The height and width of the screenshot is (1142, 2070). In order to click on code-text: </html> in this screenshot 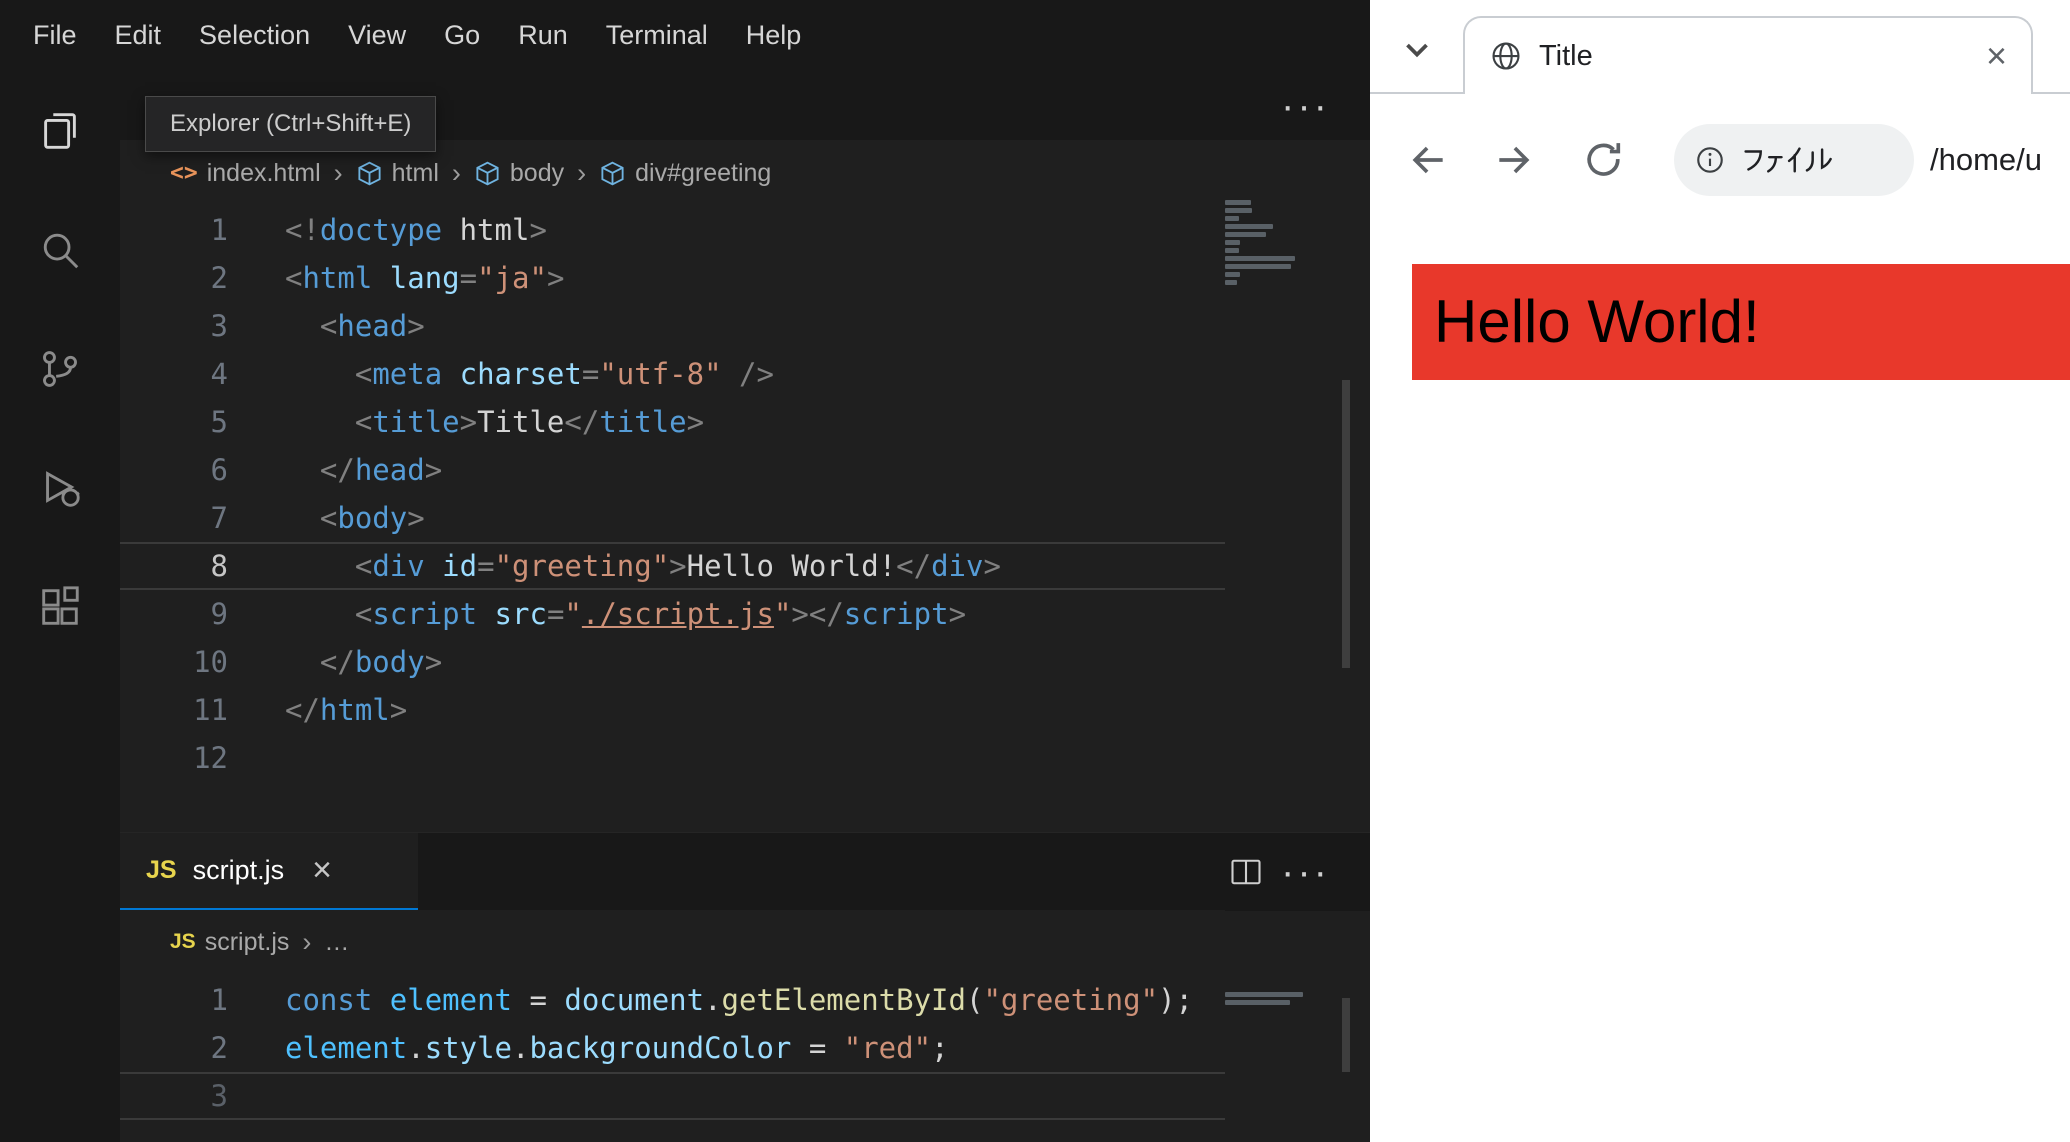, I will do `click(346, 710)`.